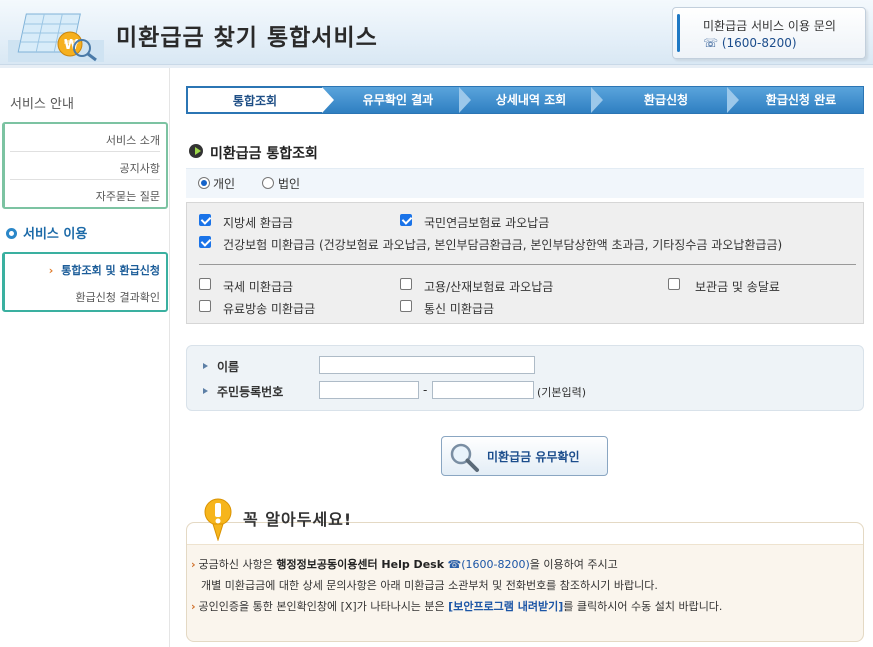  Describe the element at coordinates (205, 220) in the screenshot. I see `checkbox-local-tax` at that location.